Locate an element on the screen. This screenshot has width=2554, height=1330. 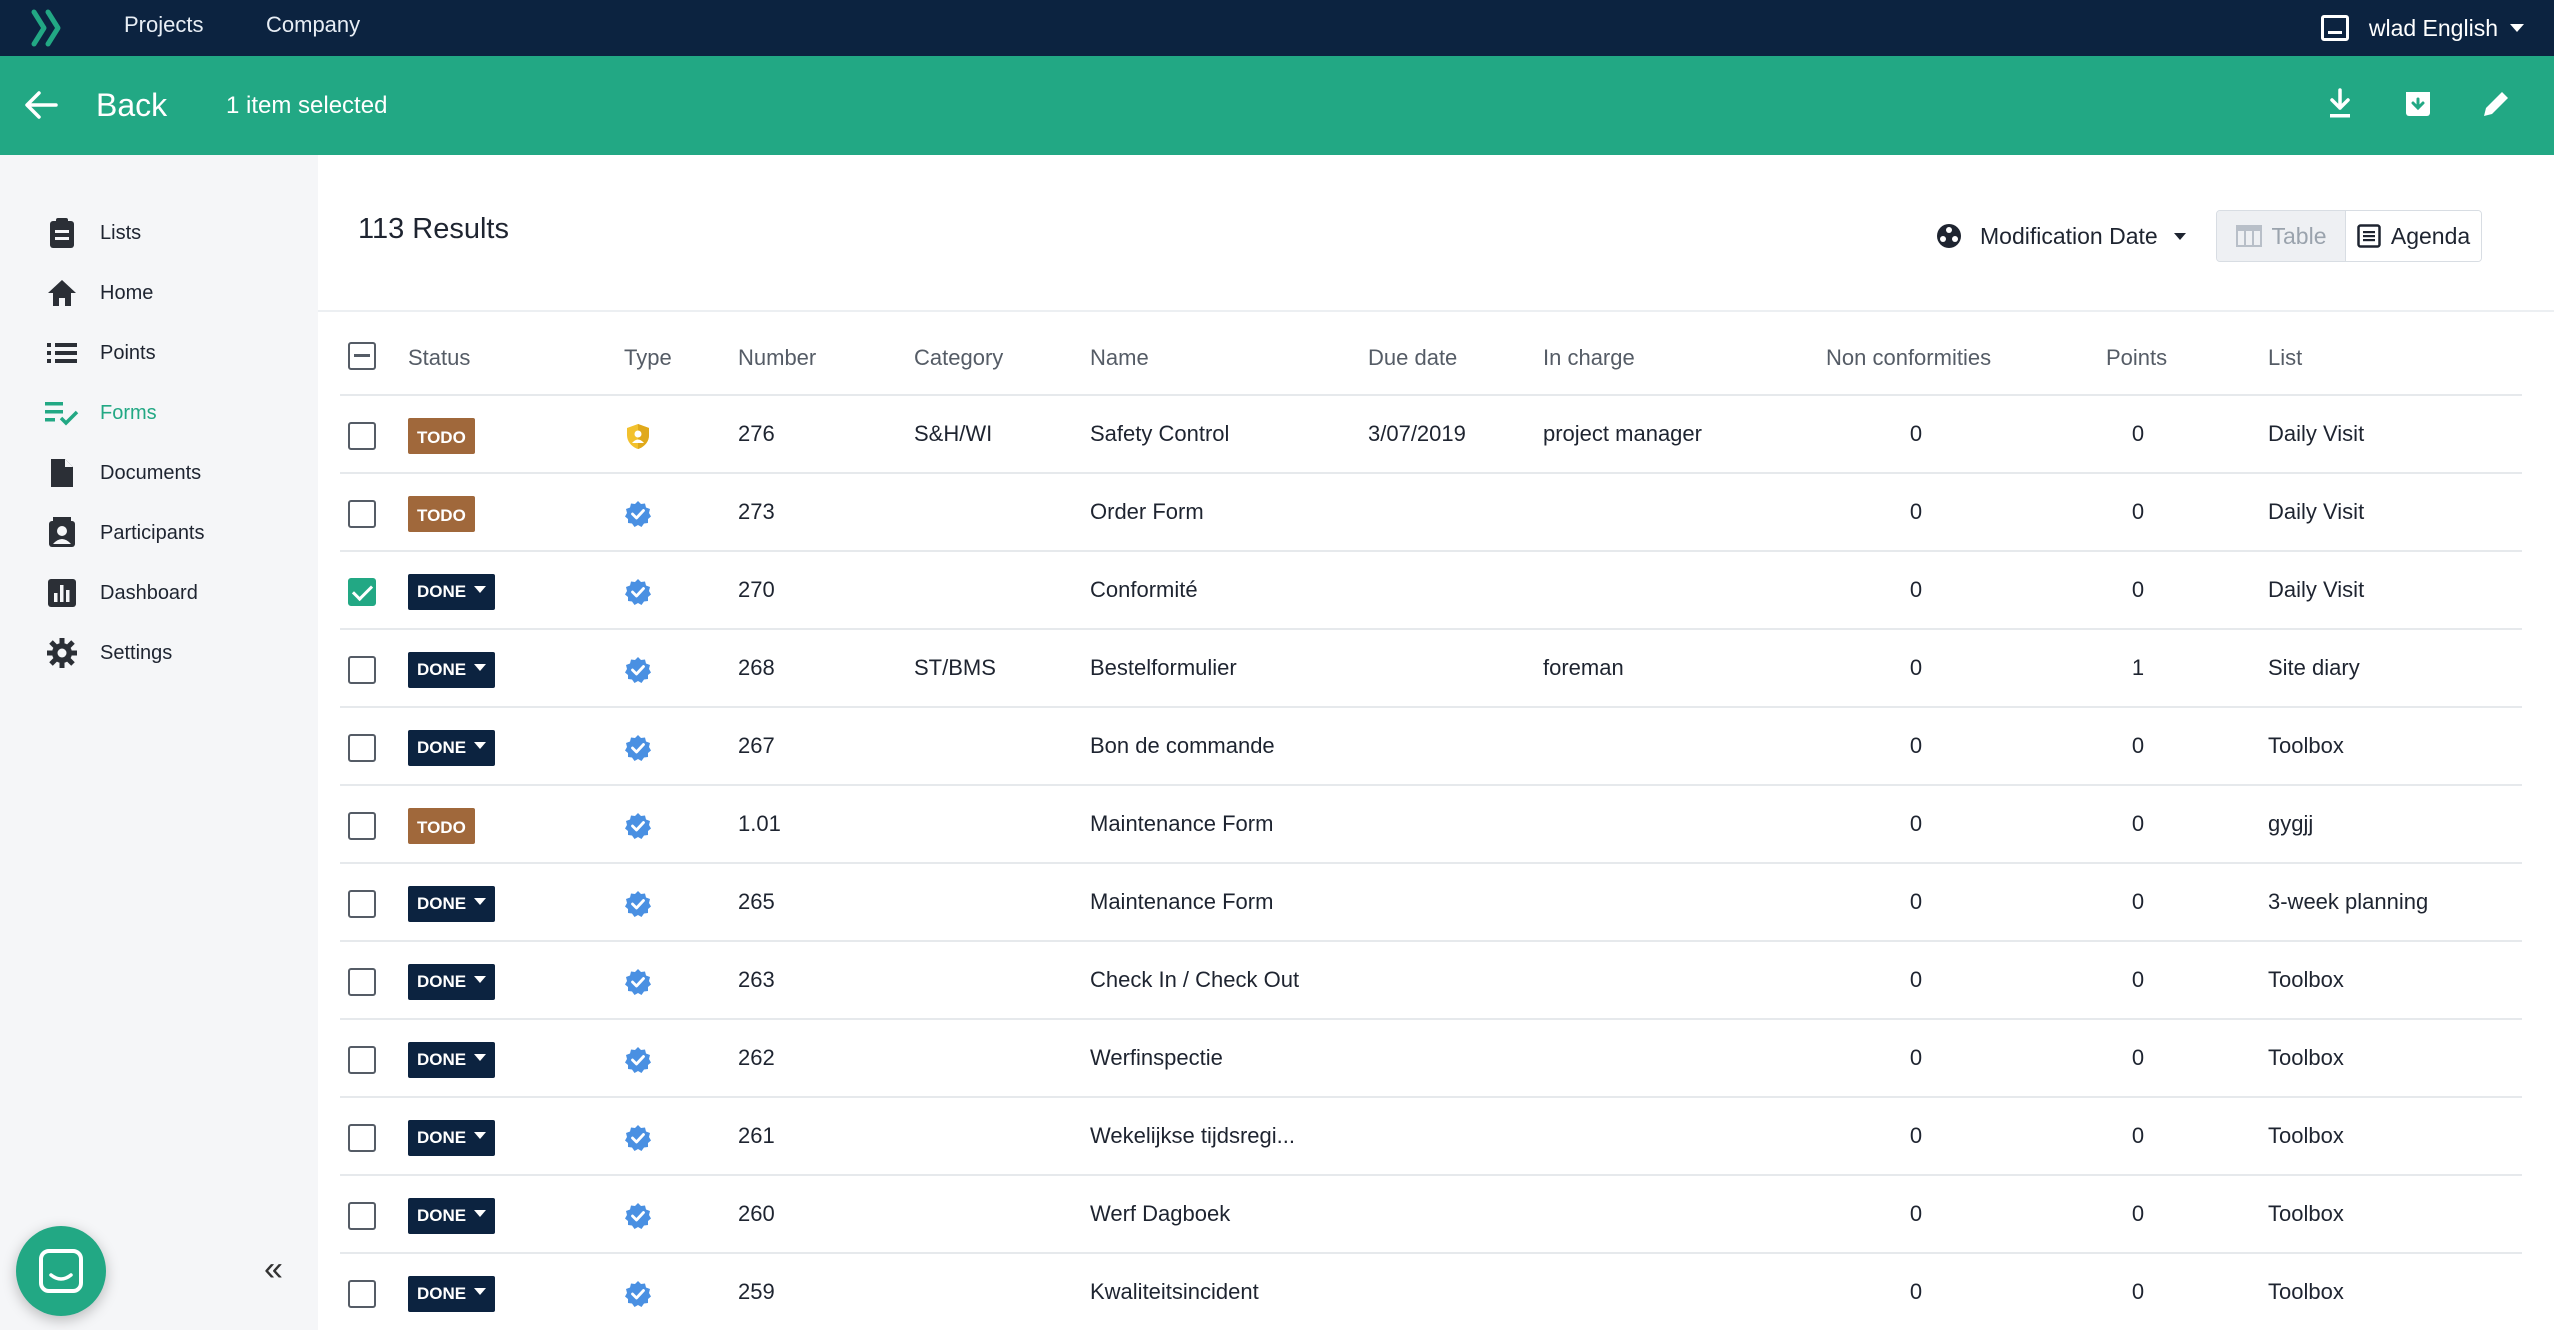
sidebar-item-documents: Documents is located at coordinates (122, 473).